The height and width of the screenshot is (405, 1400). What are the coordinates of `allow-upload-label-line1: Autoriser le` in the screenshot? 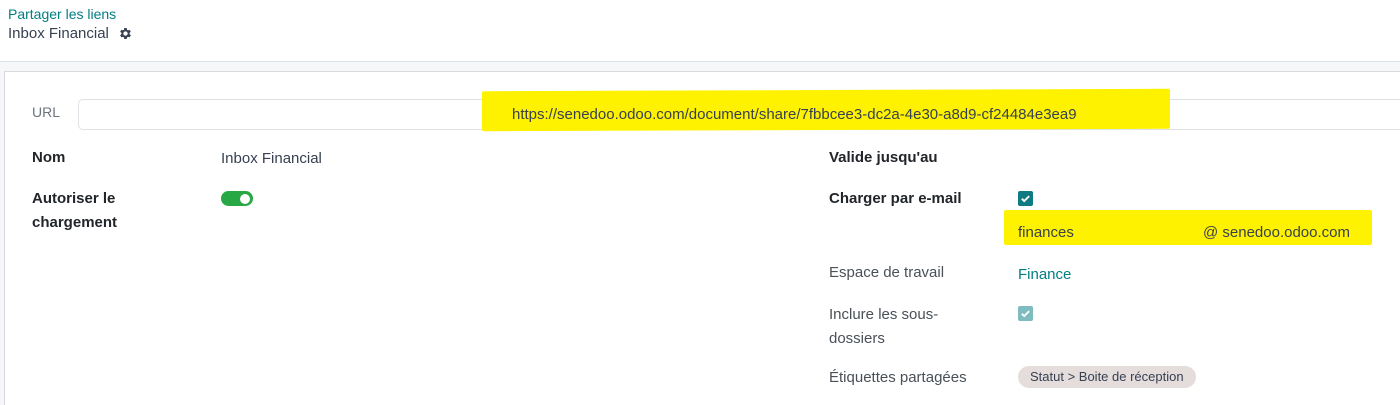 It's located at (74, 198).